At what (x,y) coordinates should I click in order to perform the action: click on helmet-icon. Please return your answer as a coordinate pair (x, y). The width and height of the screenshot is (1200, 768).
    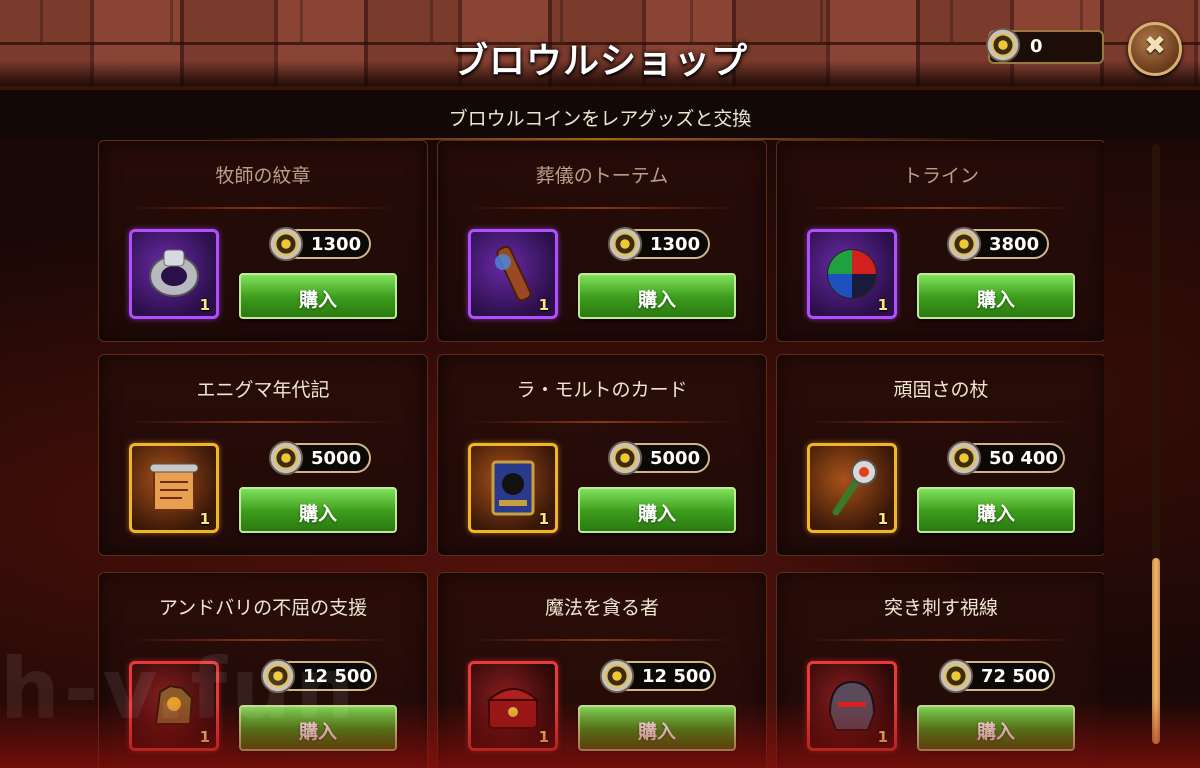
    Looking at the image, I should click on (852, 705).